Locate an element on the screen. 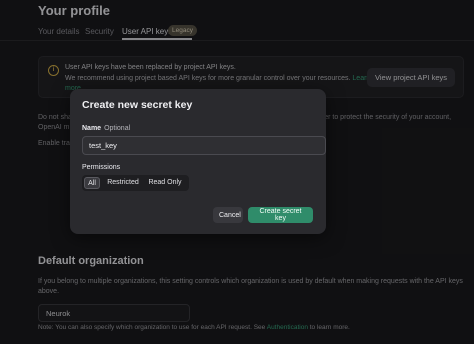  name-label: Name Optional is located at coordinates (106, 128).